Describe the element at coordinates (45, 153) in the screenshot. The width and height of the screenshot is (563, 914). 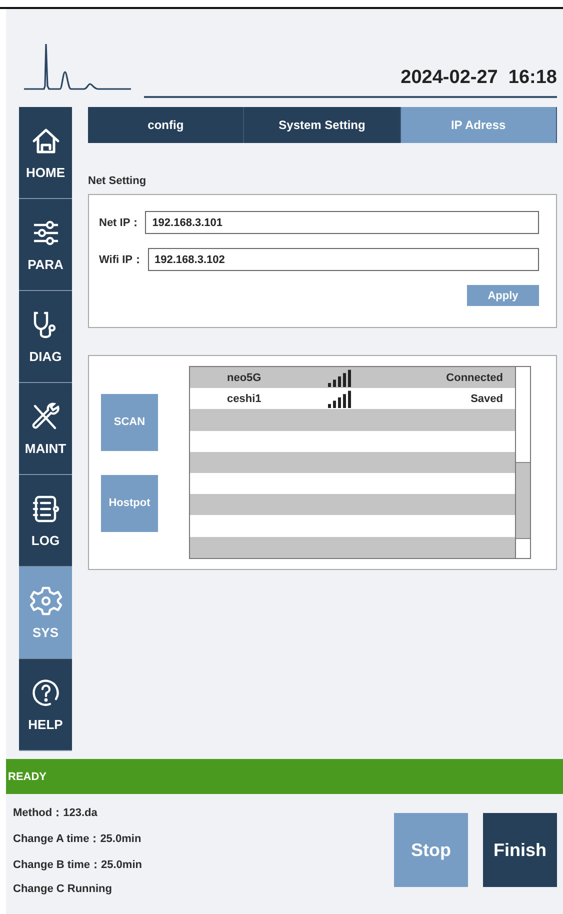
I see `nav-button: HOME` at that location.